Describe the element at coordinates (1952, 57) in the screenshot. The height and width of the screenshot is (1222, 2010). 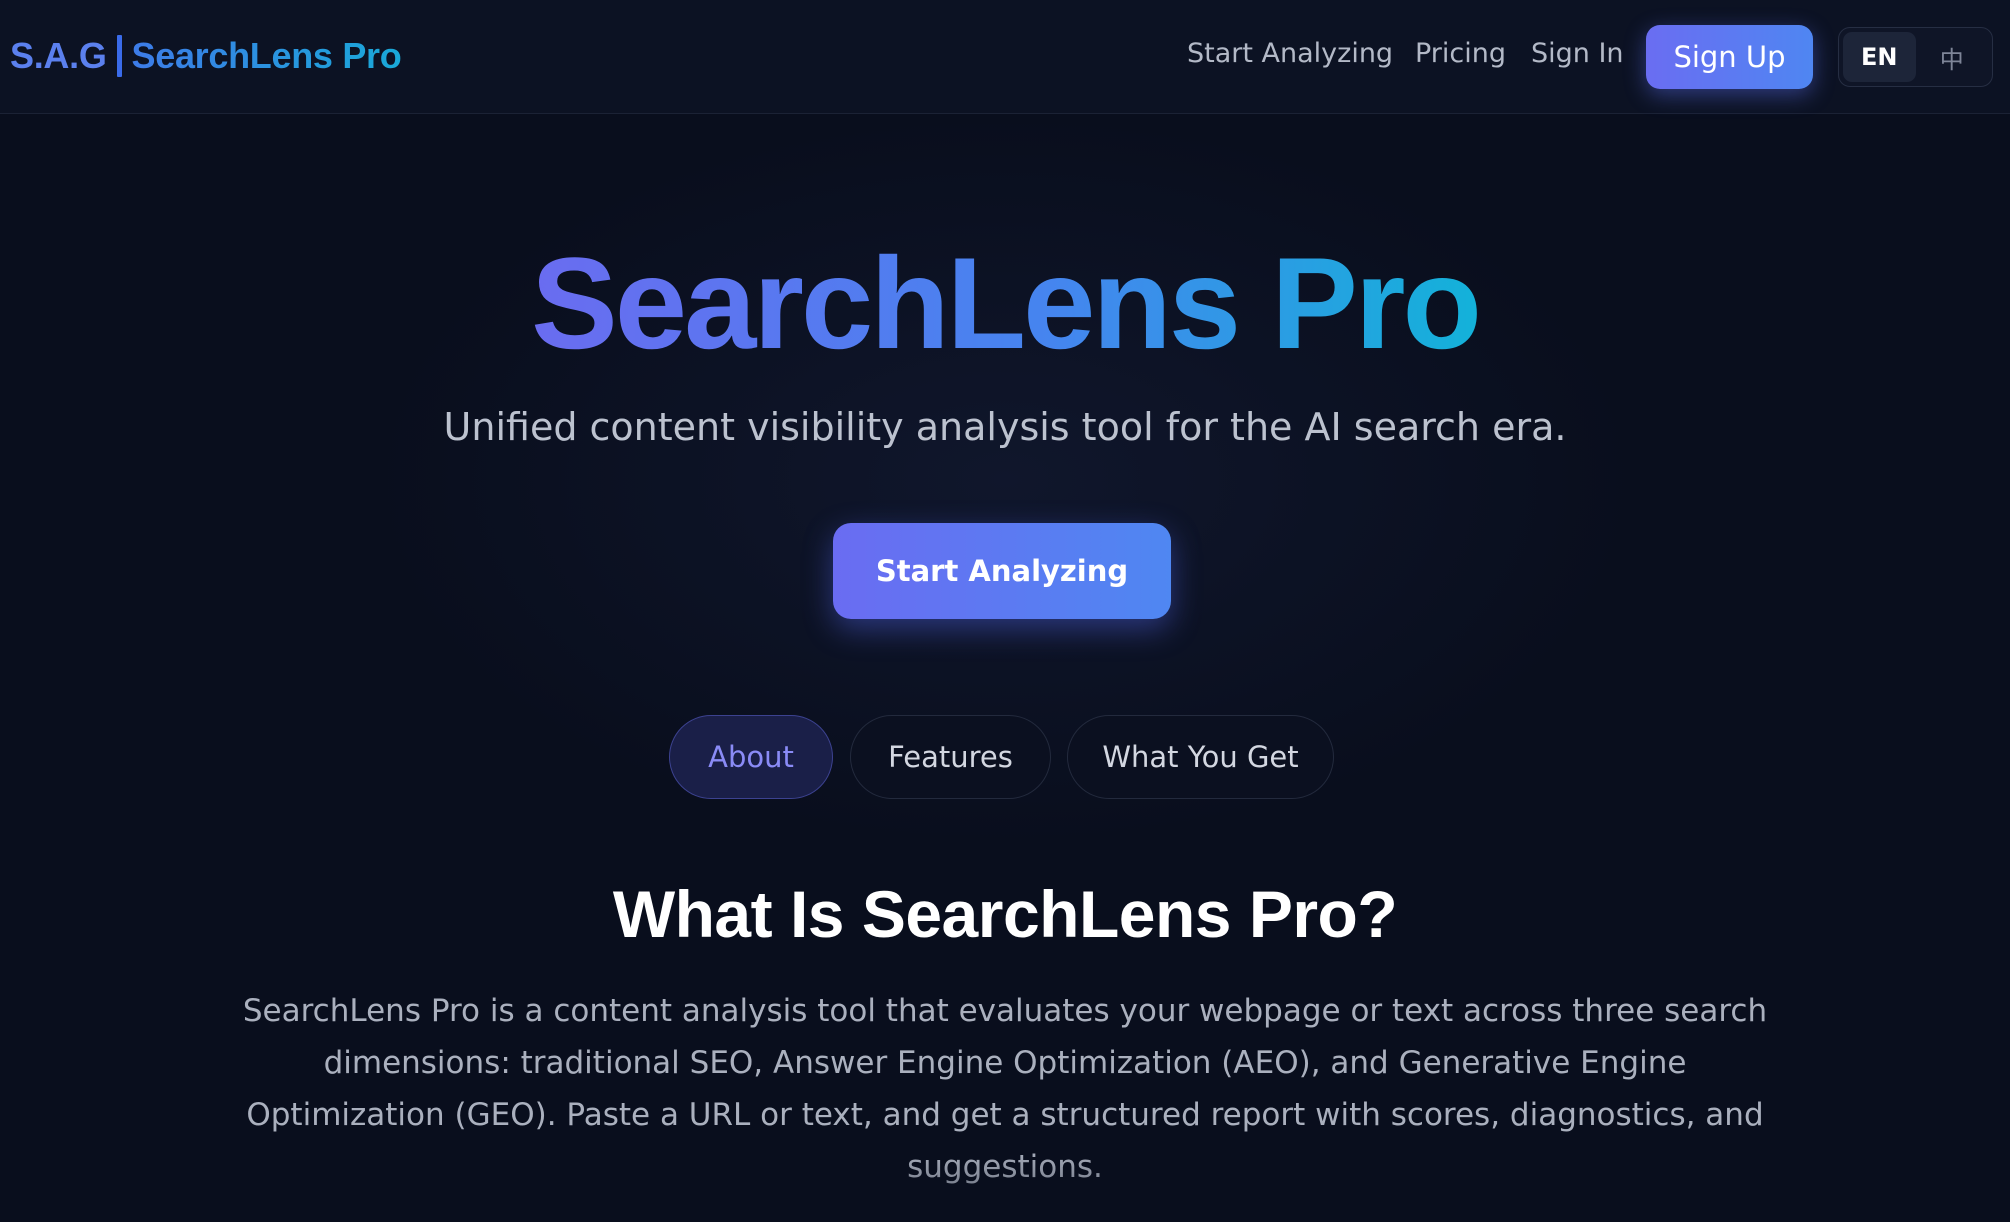
I see `language-option-zh: 中` at that location.